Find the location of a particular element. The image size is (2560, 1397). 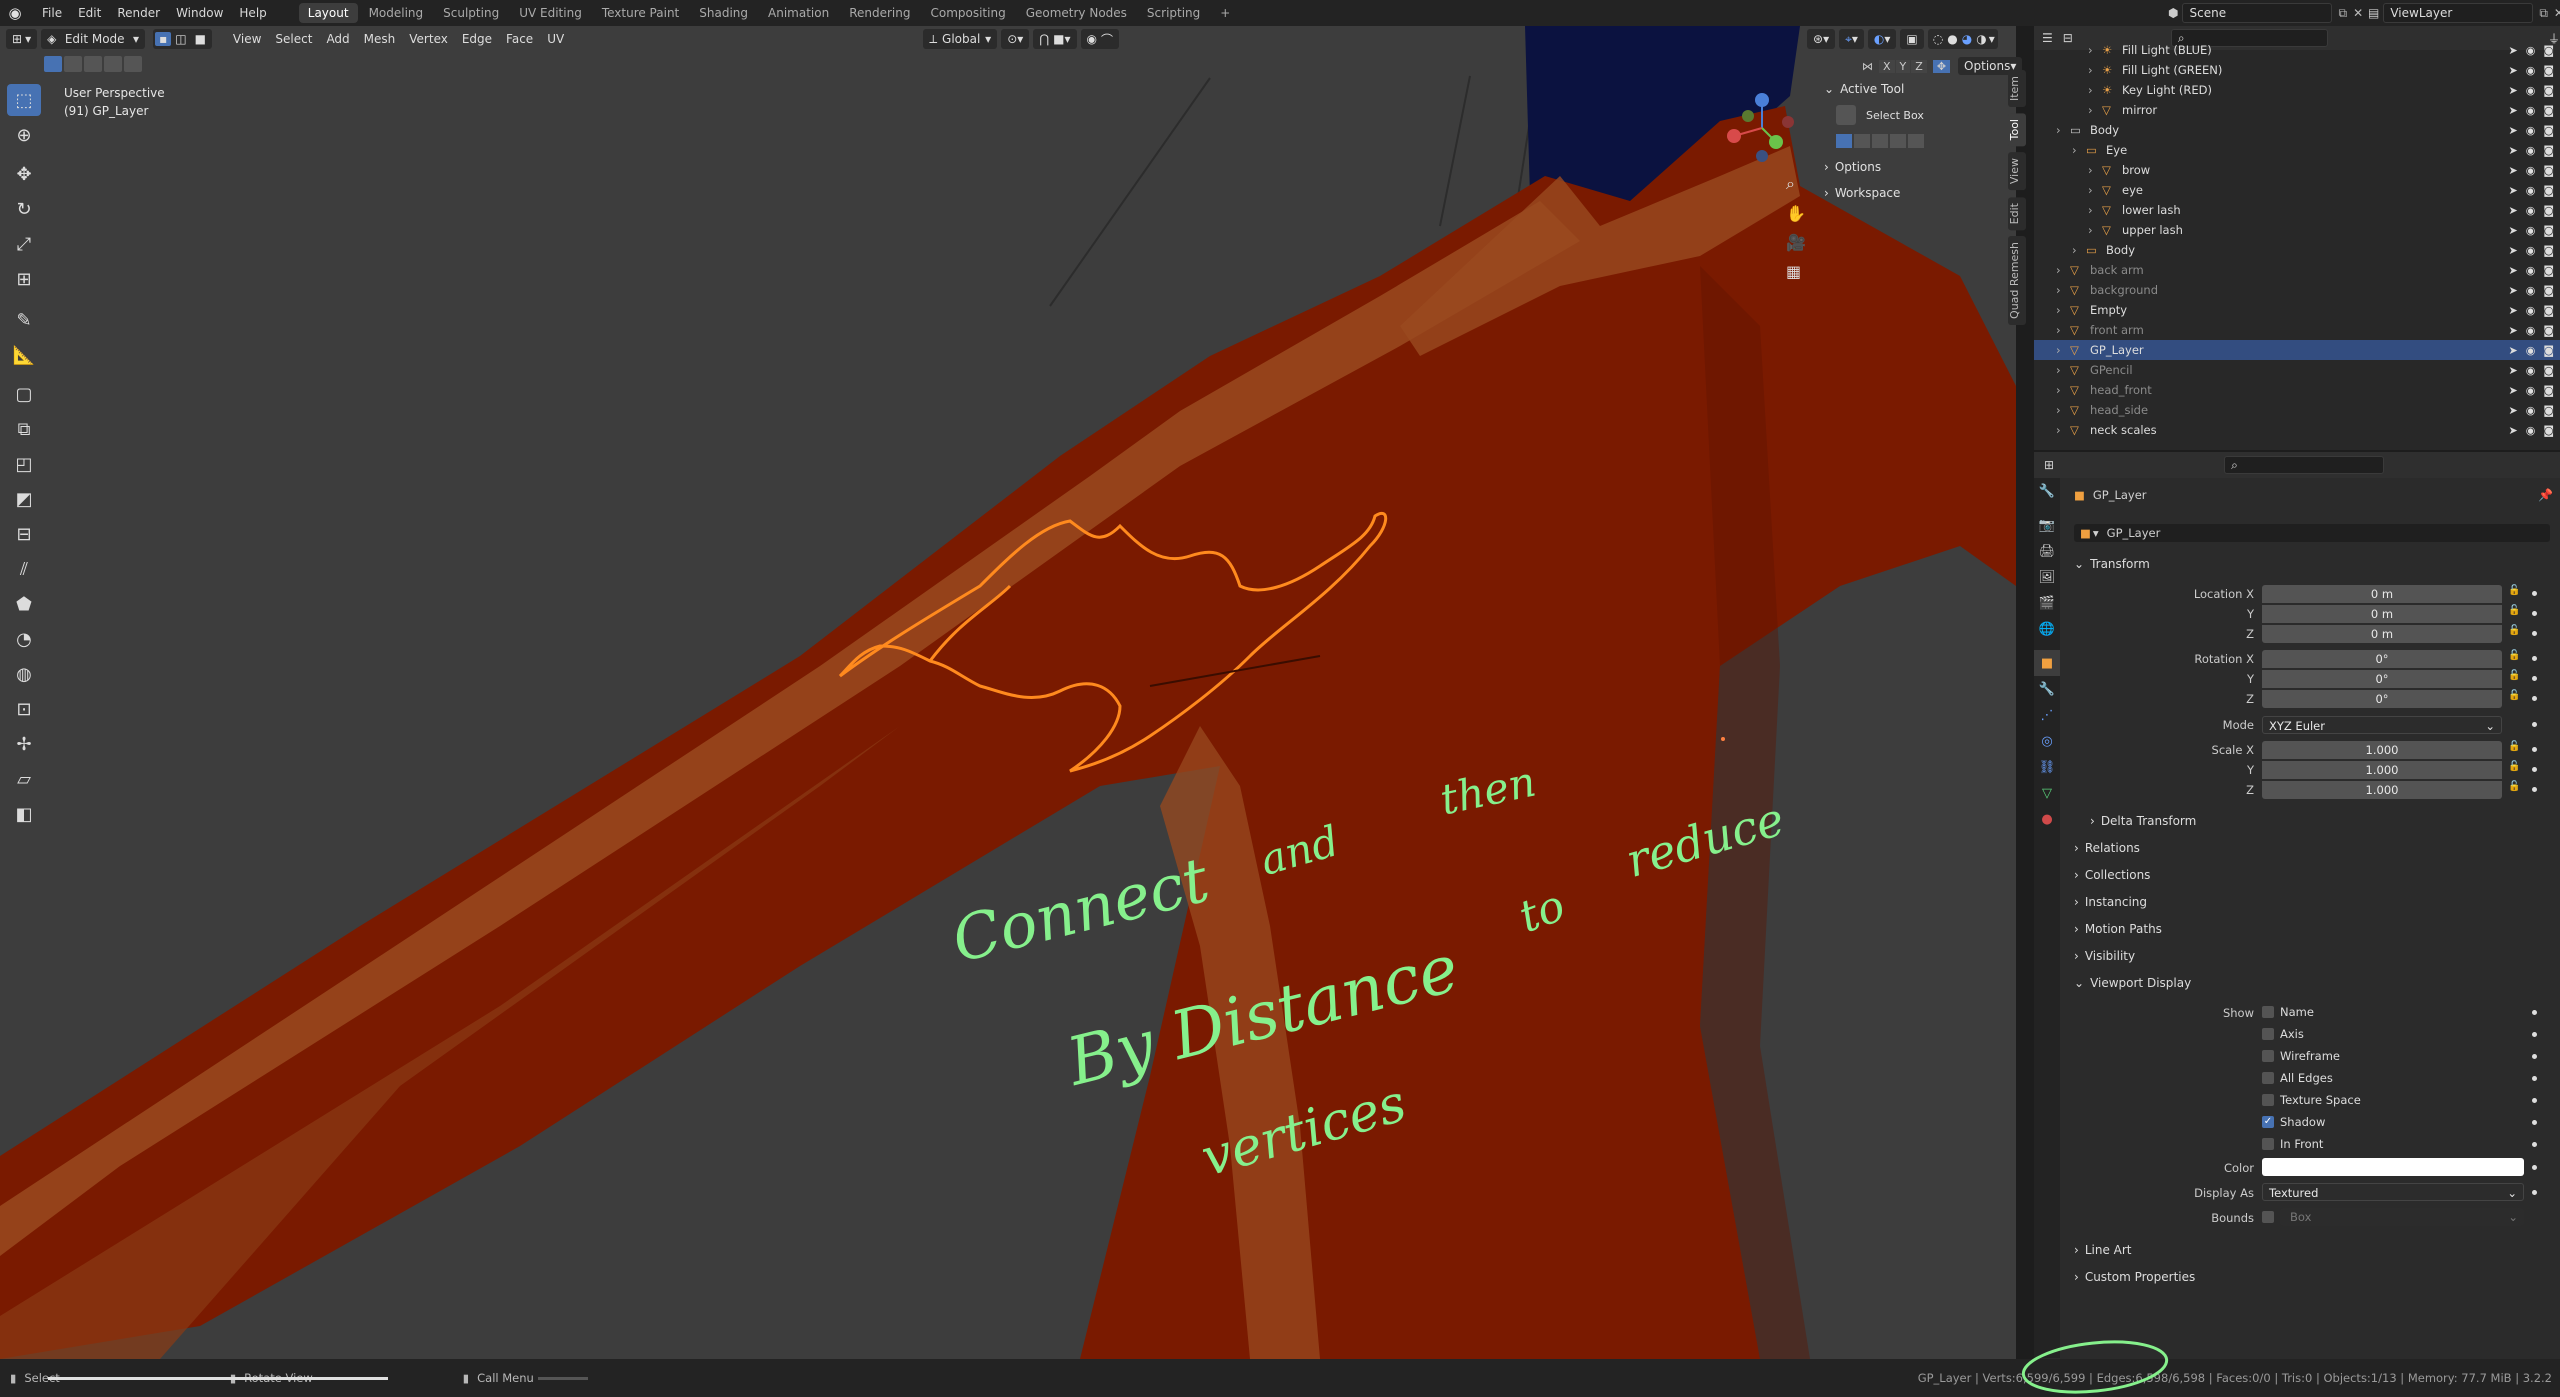

outliner-row: › ☀ Fill Light (GREEN) ➤ ◉ ◙ is located at coordinates (2297, 70).